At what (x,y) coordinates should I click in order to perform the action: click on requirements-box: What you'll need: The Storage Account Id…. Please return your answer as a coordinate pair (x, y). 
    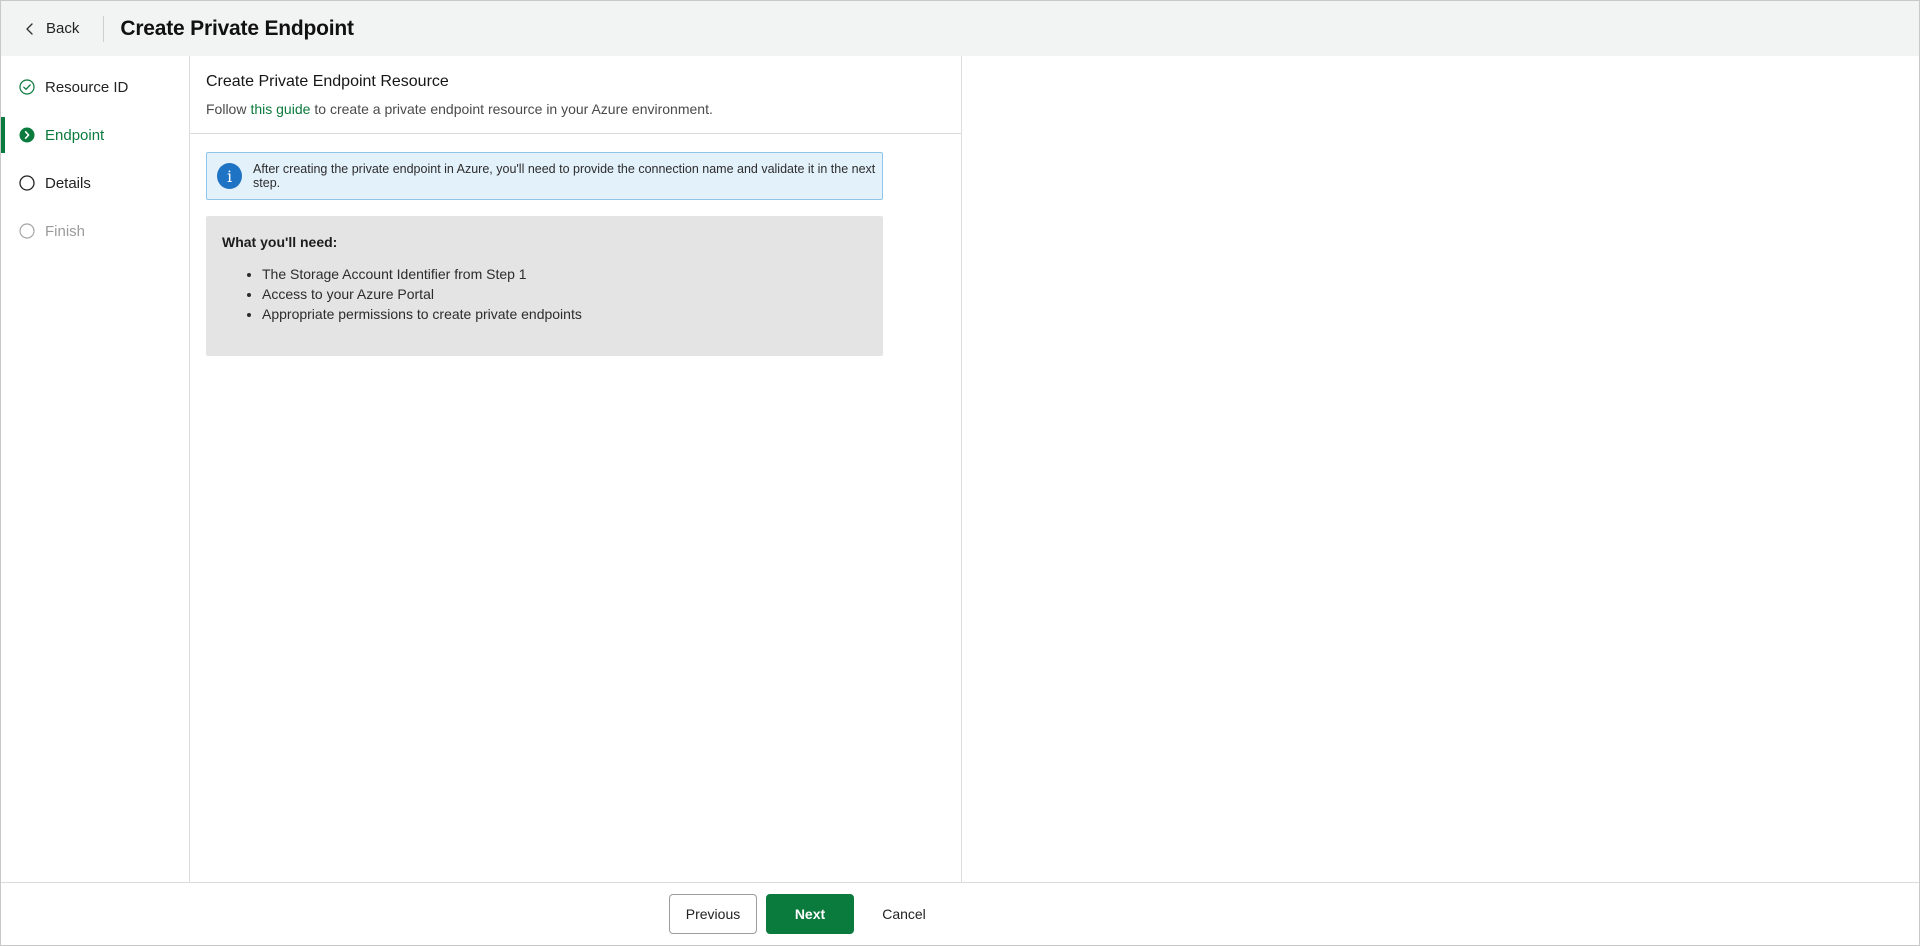
    Looking at the image, I should click on (544, 286).